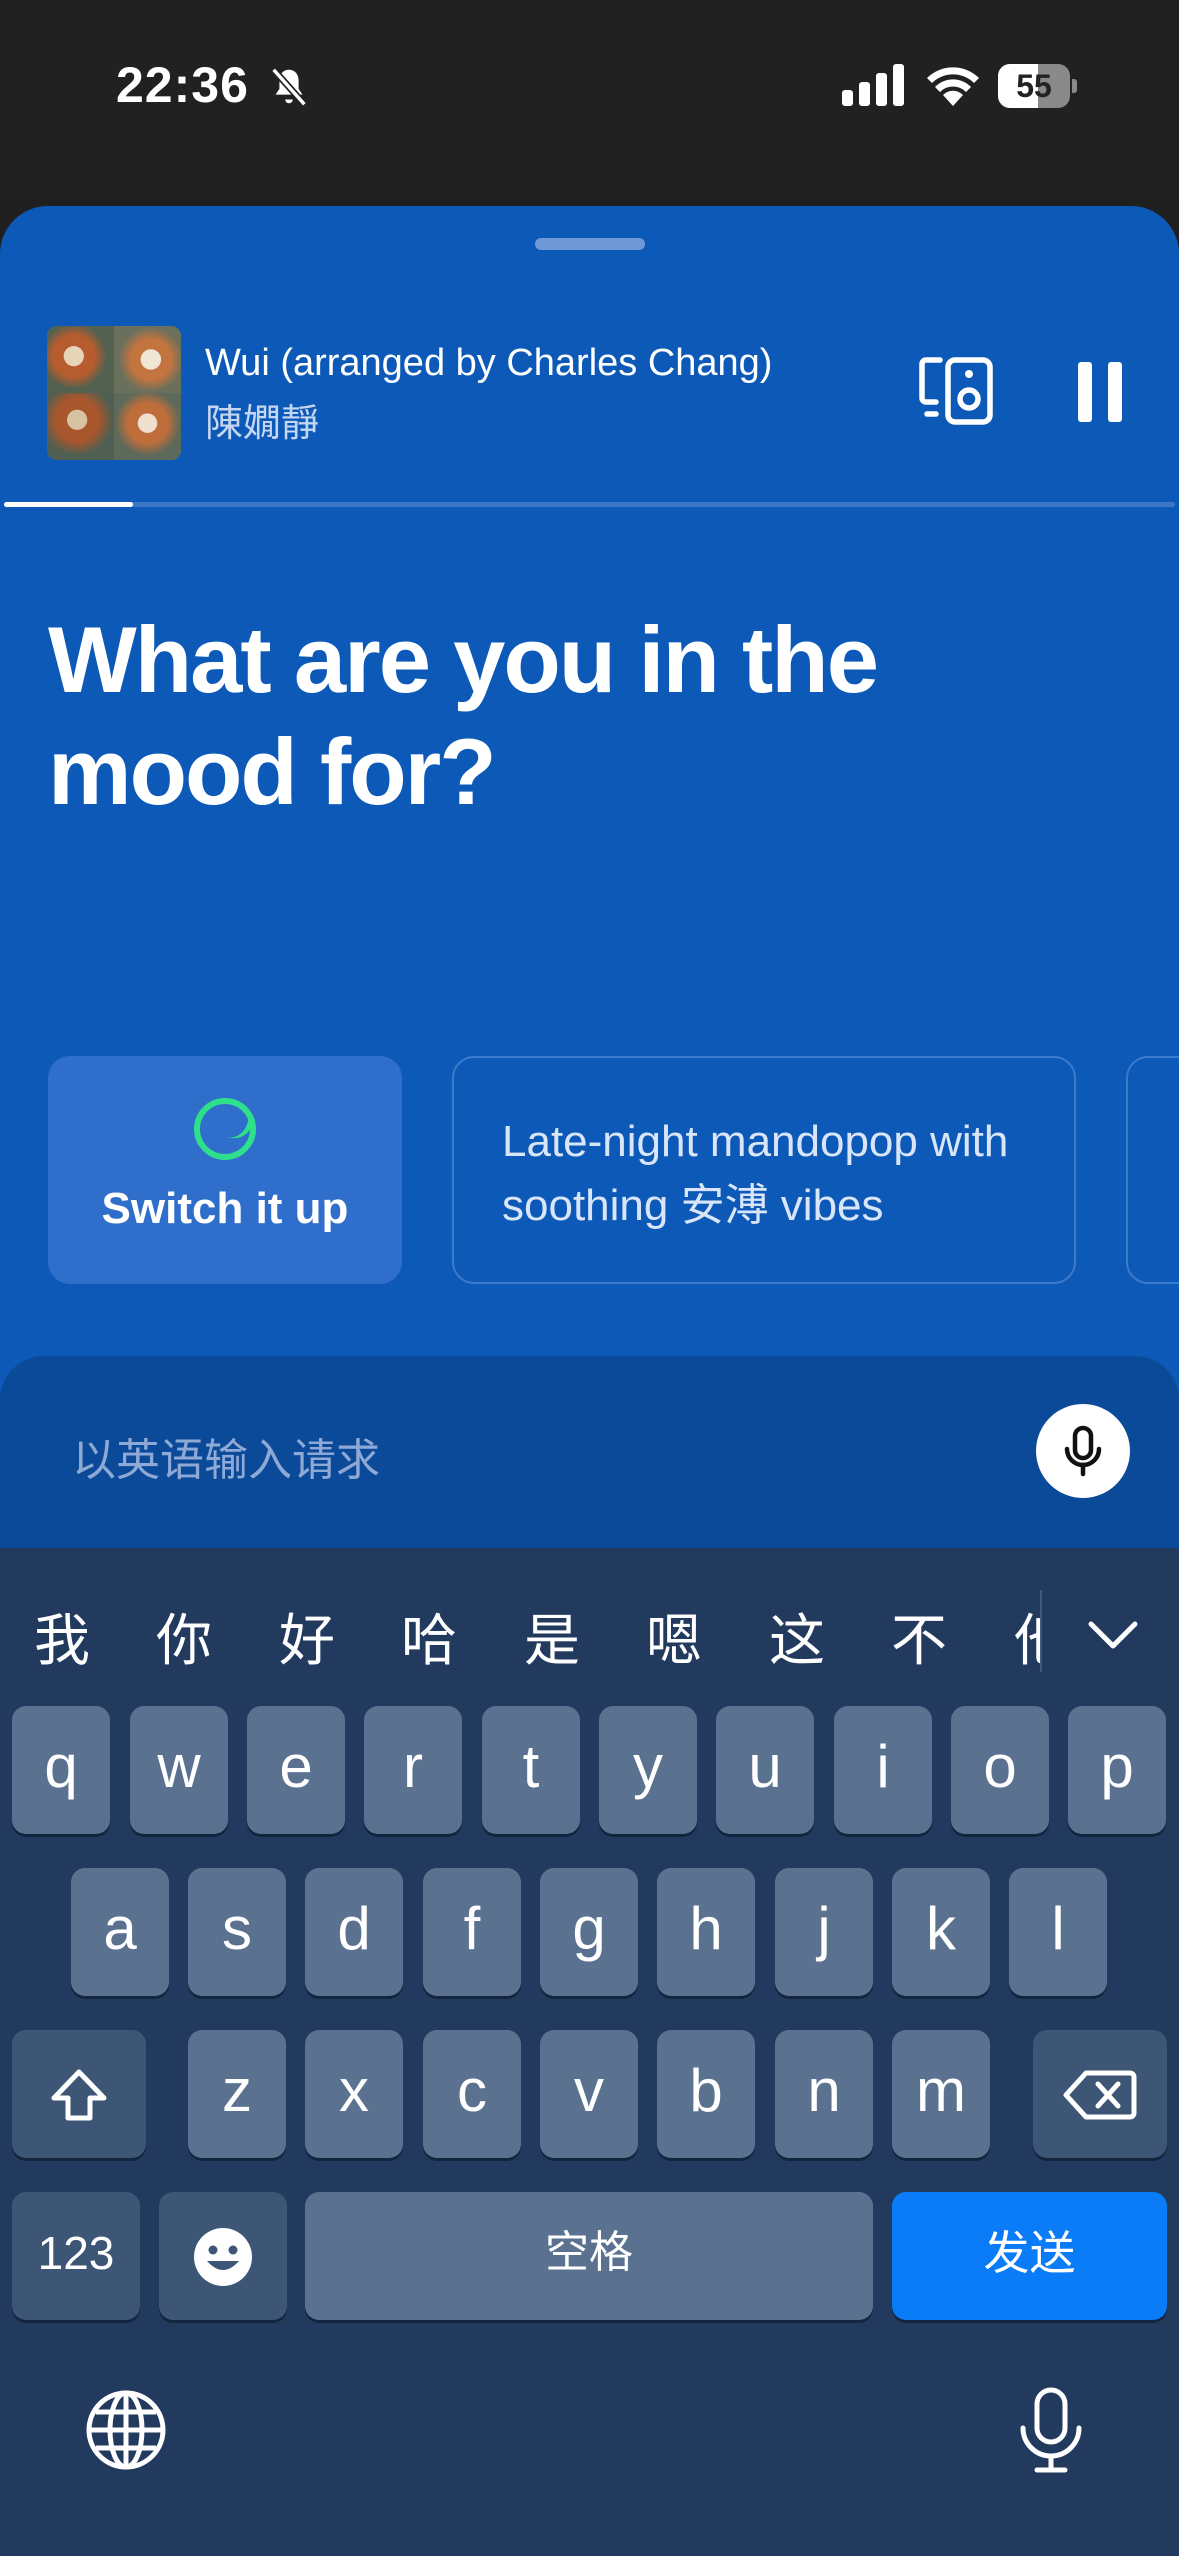  I want to click on key-f: f, so click(472, 1932).